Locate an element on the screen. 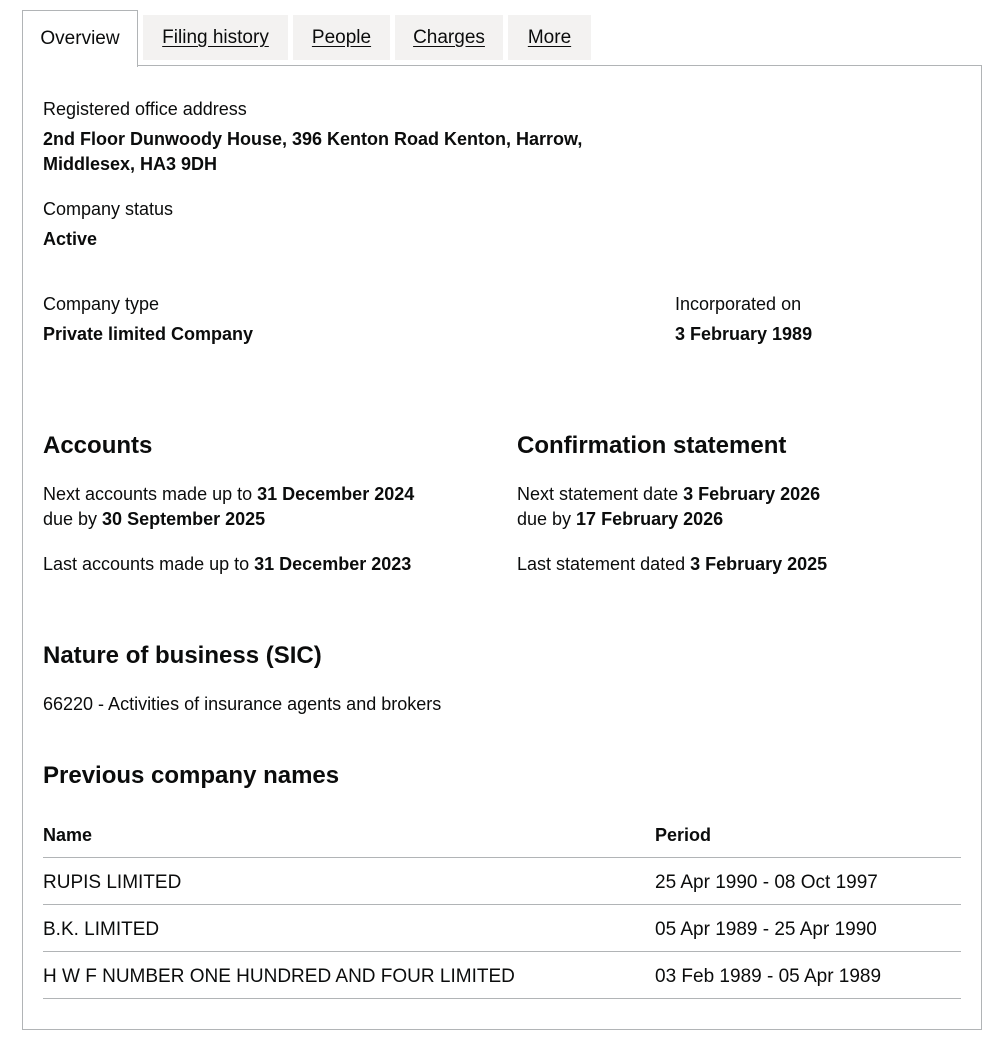 Image resolution: width=996 pixels, height=1038 pixels. confirmation-heading: Confirmation statement is located at coordinates (652, 445).